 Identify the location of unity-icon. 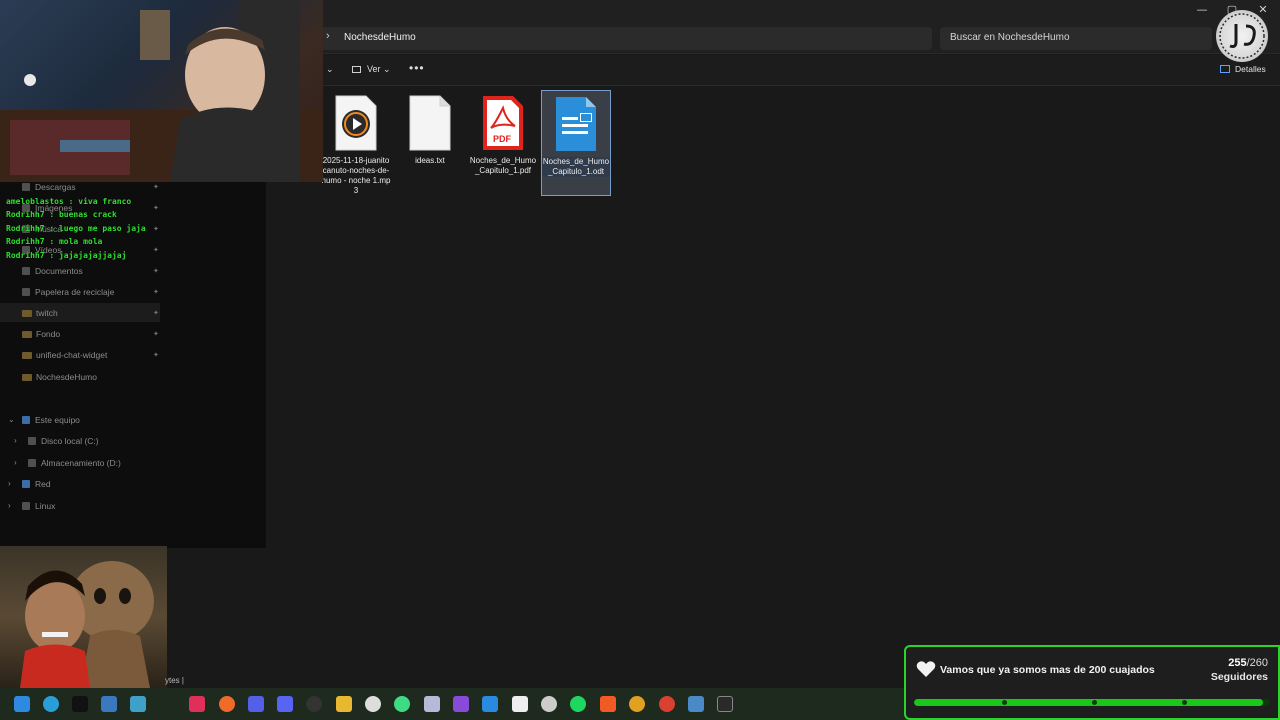
(549, 704).